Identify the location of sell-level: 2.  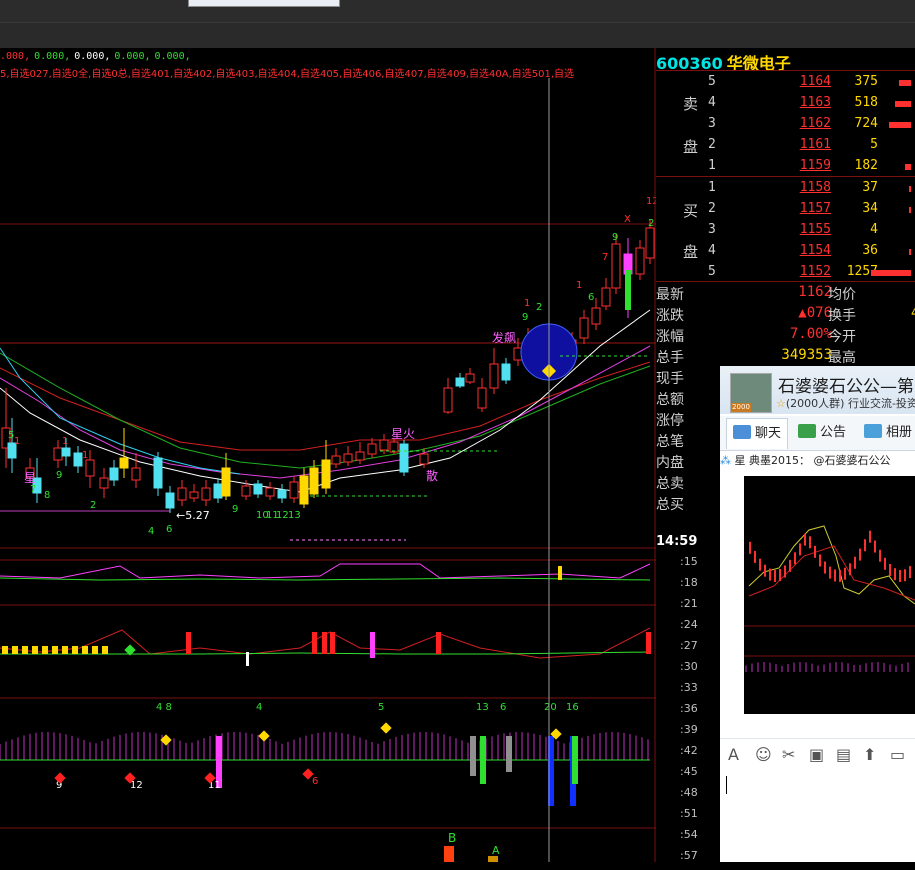
(712, 144).